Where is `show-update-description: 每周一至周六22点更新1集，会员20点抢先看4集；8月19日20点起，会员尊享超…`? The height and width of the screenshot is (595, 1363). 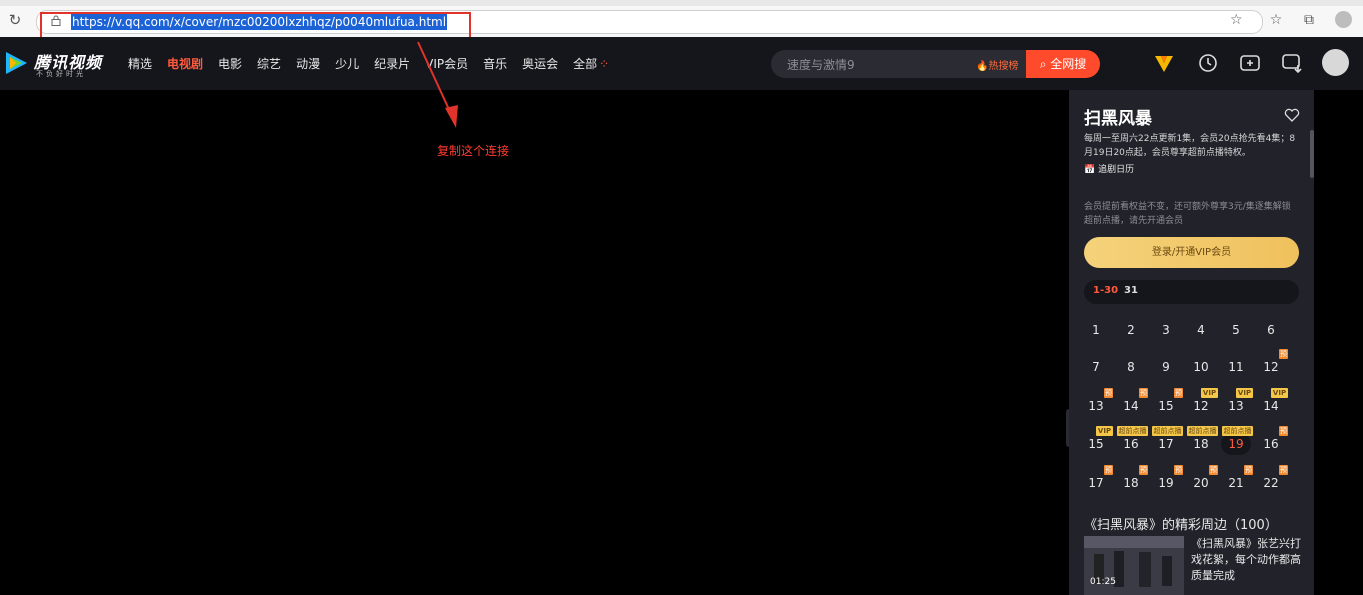
show-update-description: 每周一至周六22点更新1集，会员20点抢先看4集；8月19日20点起，会员尊享超… is located at coordinates (1190, 146).